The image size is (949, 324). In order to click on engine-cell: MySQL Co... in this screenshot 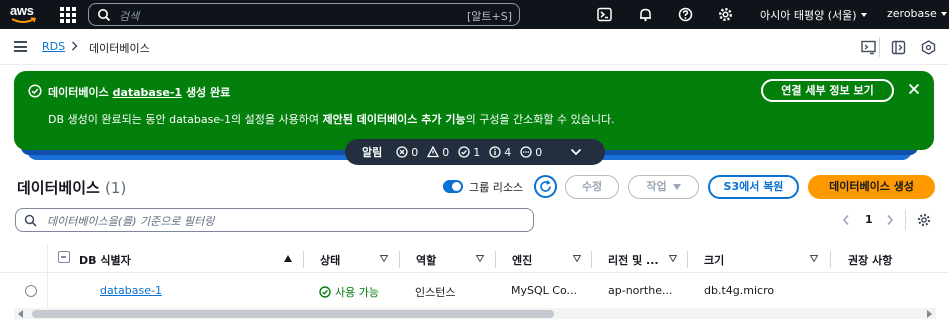, I will do `click(544, 290)`.